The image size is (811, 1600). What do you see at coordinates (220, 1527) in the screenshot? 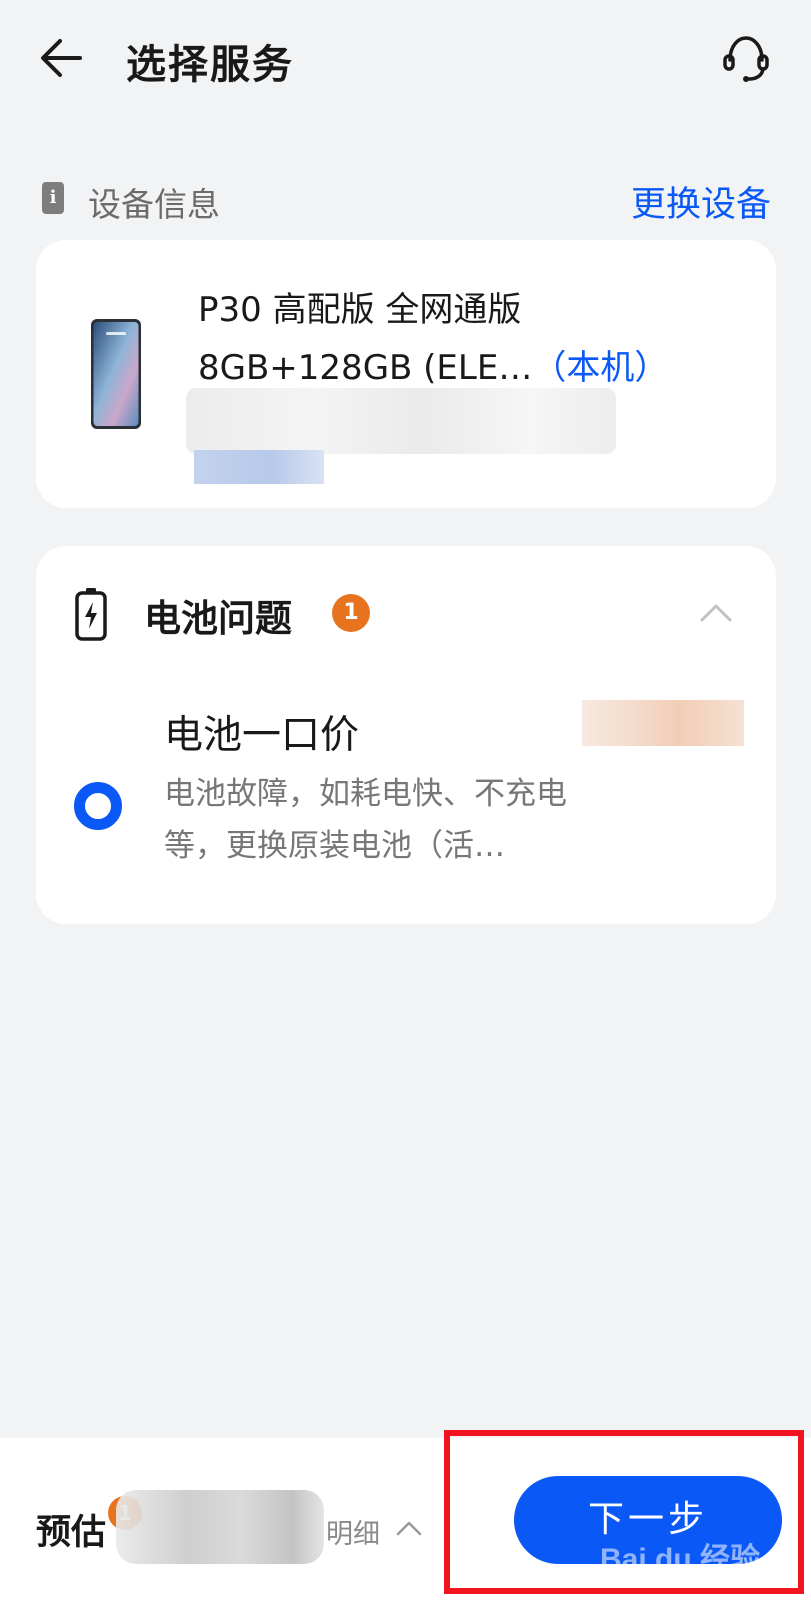
I see `blurred-estimate-price` at bounding box center [220, 1527].